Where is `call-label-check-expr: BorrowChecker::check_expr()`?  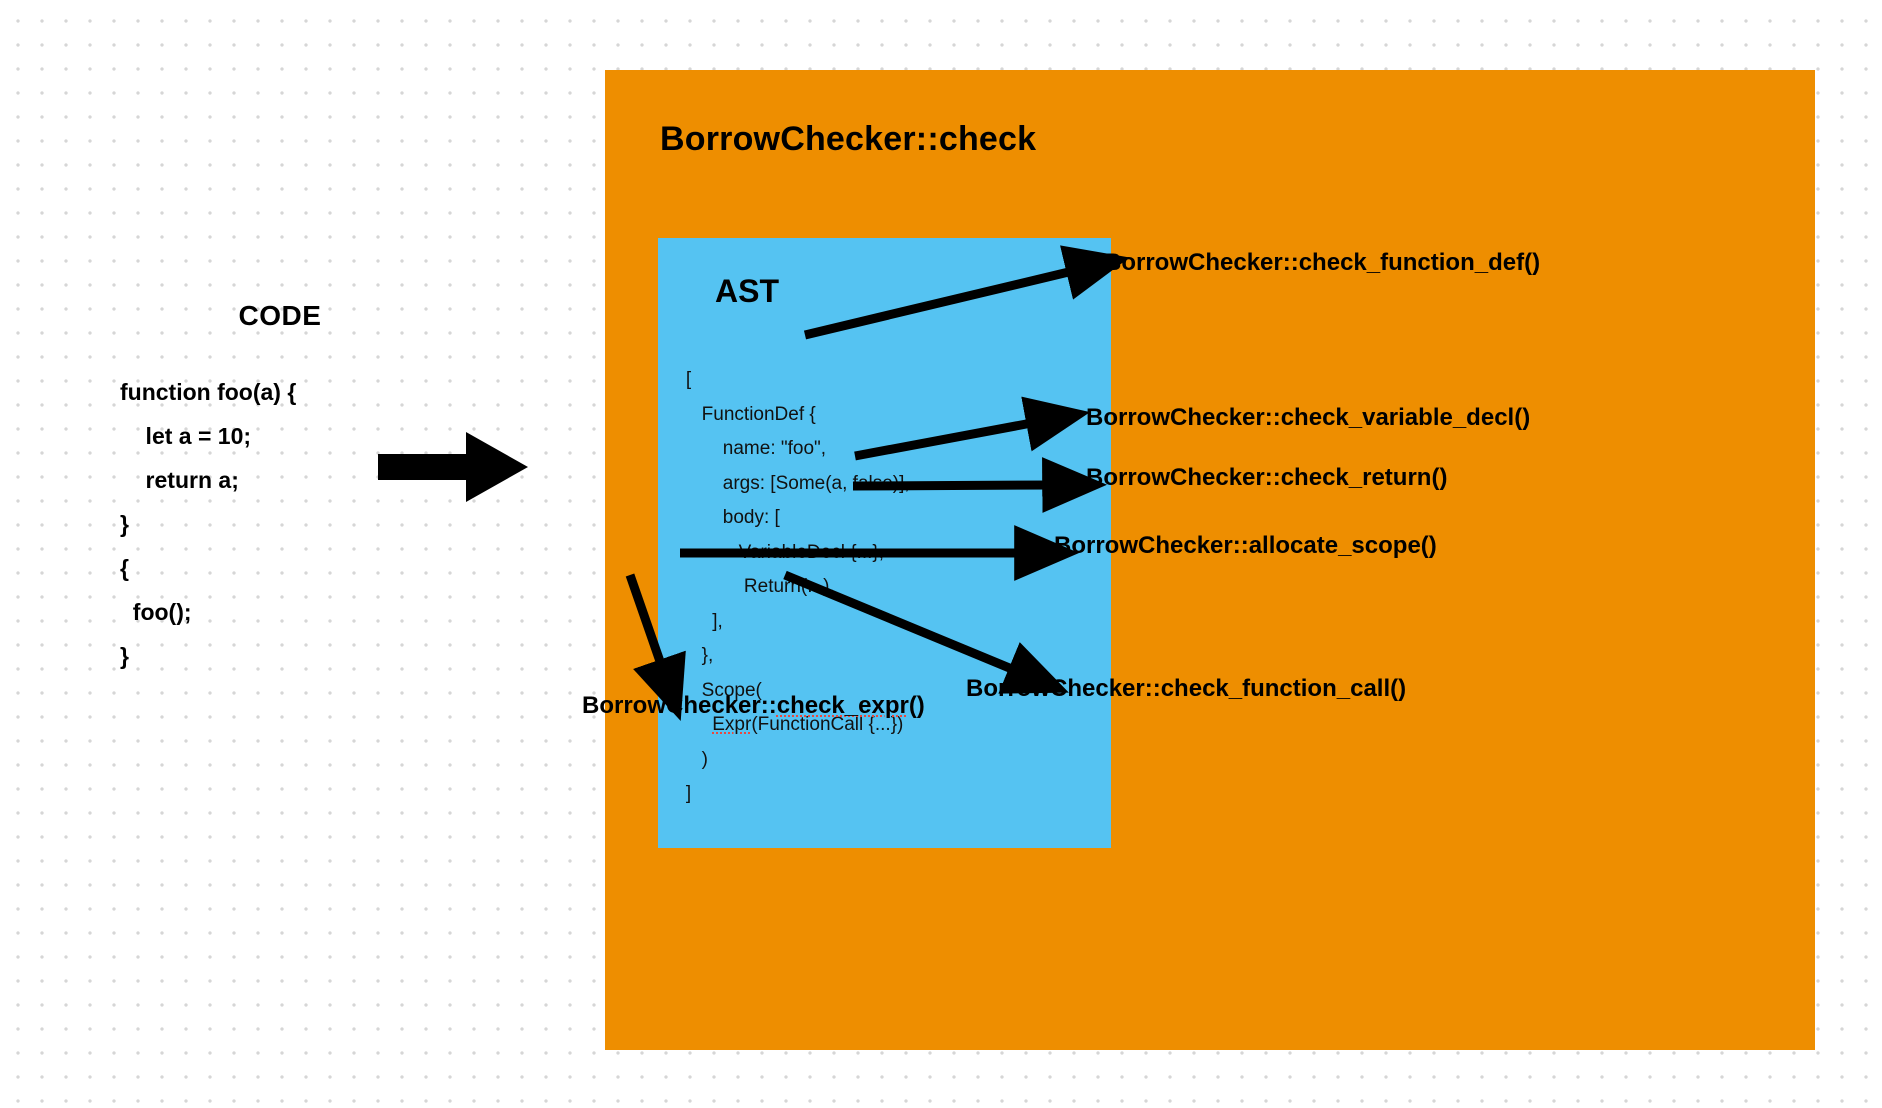
call-label-check-expr: BorrowChecker::check_expr() is located at coordinates (753, 705).